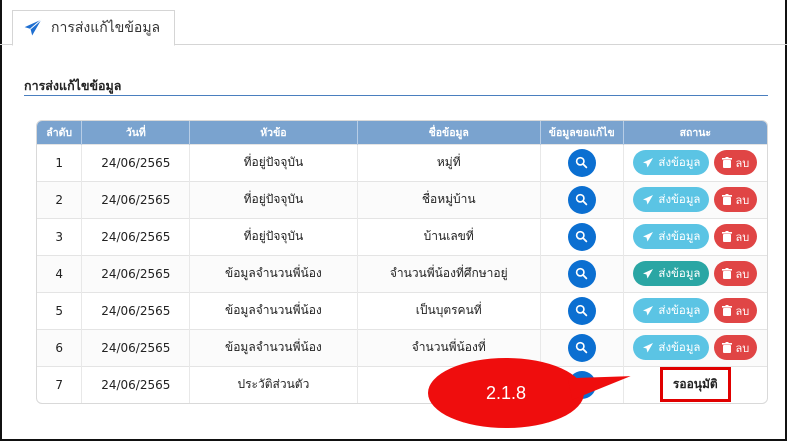 This screenshot has width=787, height=441. I want to click on cell-field: ชื่อหมู่บ้าน, so click(449, 199).